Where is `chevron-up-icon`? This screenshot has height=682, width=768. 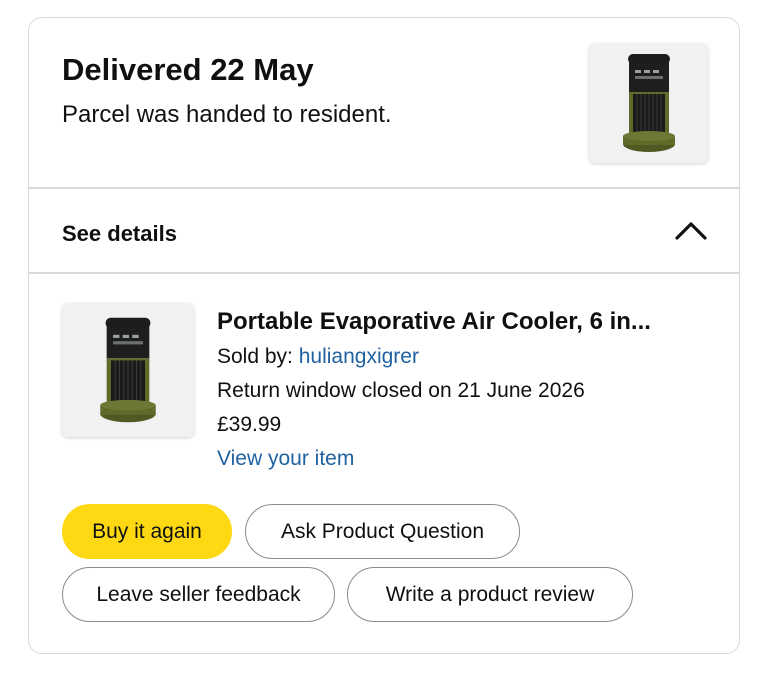
chevron-up-icon is located at coordinates (691, 230).